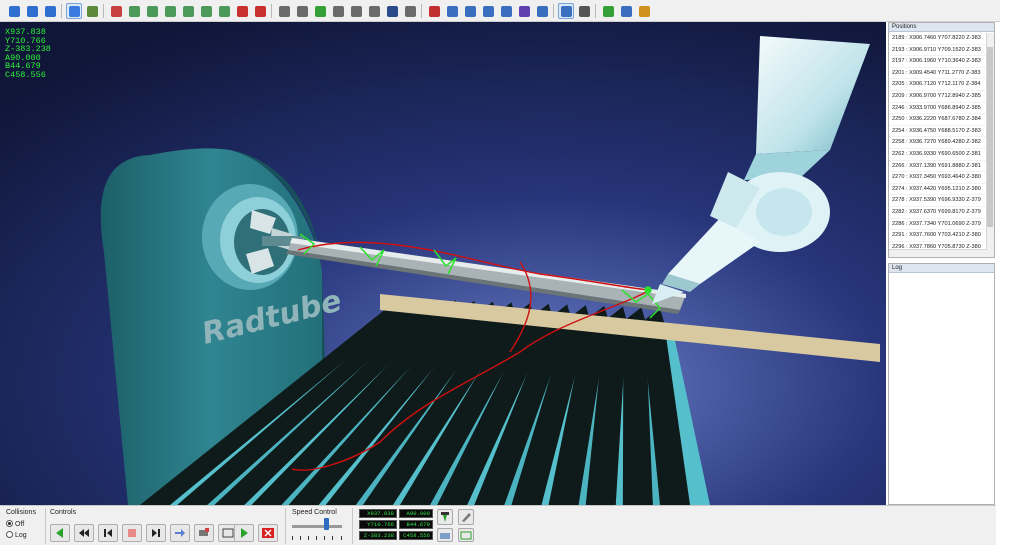 The height and width of the screenshot is (545, 1026). What do you see at coordinates (470, 11) in the screenshot?
I see `robot-tool-button` at bounding box center [470, 11].